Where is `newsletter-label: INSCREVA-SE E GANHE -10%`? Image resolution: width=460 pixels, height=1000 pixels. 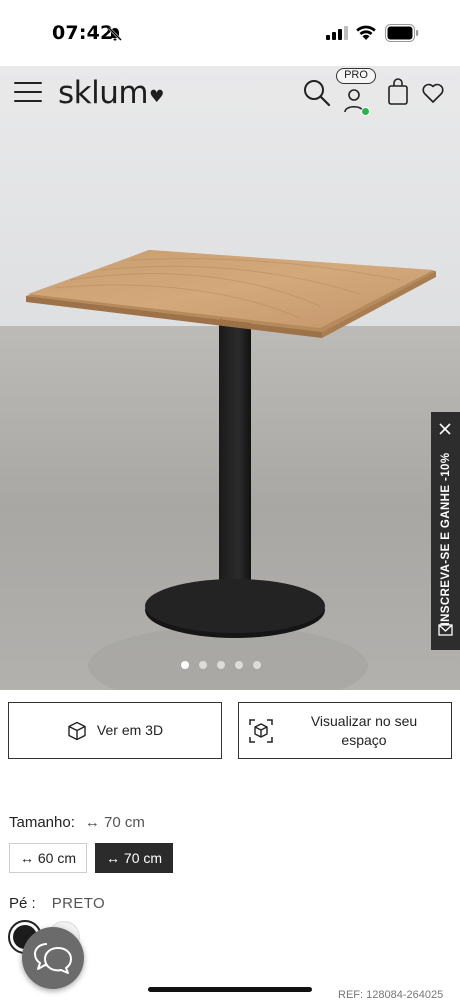 newsletter-label: INSCREVA-SE E GANHE -10% is located at coordinates (445, 539).